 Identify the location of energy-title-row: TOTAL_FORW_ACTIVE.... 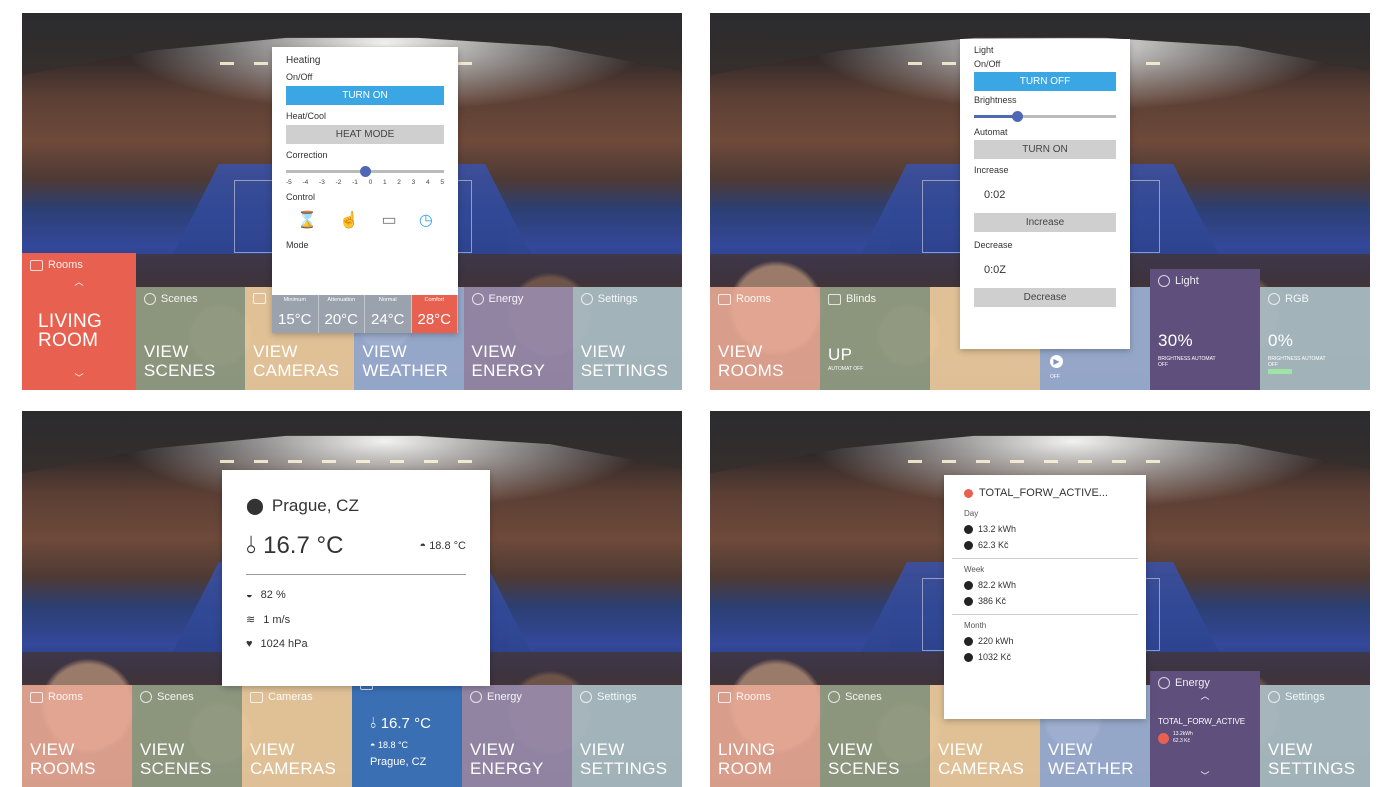
(1045, 493).